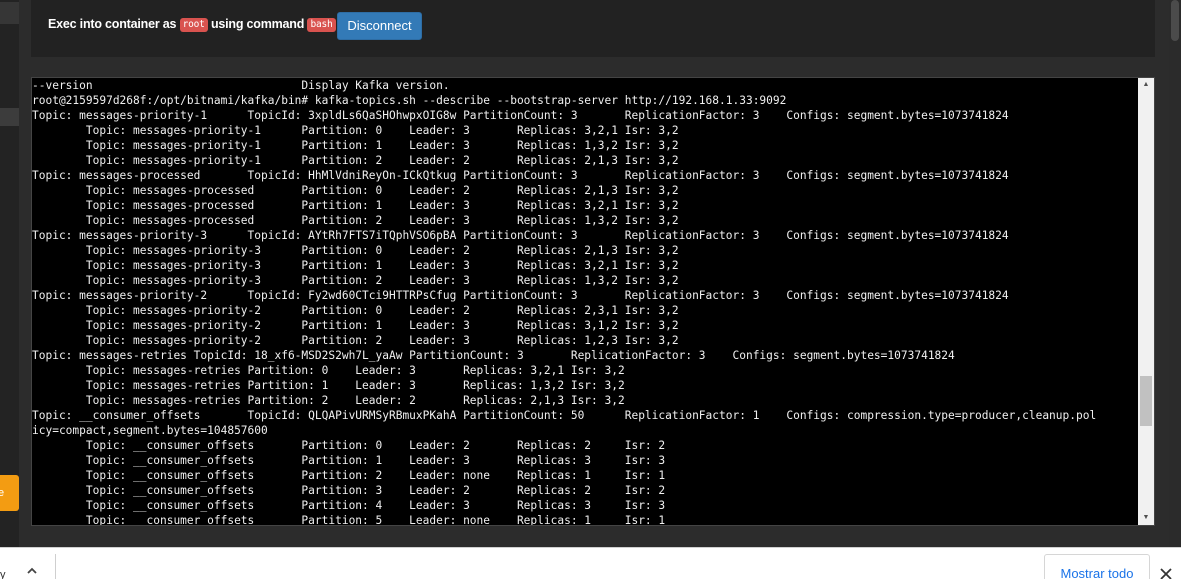 The width and height of the screenshot is (1181, 579). Describe the element at coordinates (1146, 301) in the screenshot. I see `terminal-scrollbar: ▲ ▼` at that location.